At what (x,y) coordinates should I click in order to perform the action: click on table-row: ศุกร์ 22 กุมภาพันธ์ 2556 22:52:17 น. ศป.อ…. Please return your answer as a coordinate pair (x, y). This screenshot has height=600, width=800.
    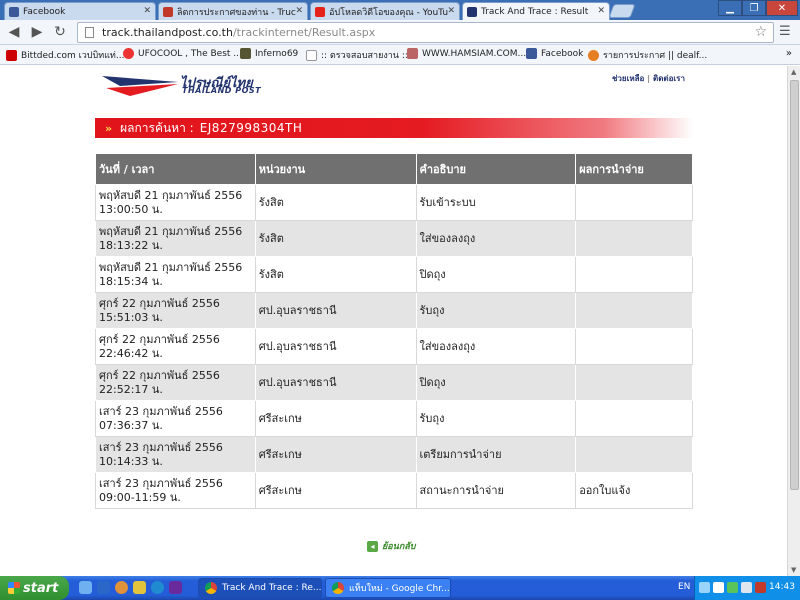
    Looking at the image, I should click on (394, 382).